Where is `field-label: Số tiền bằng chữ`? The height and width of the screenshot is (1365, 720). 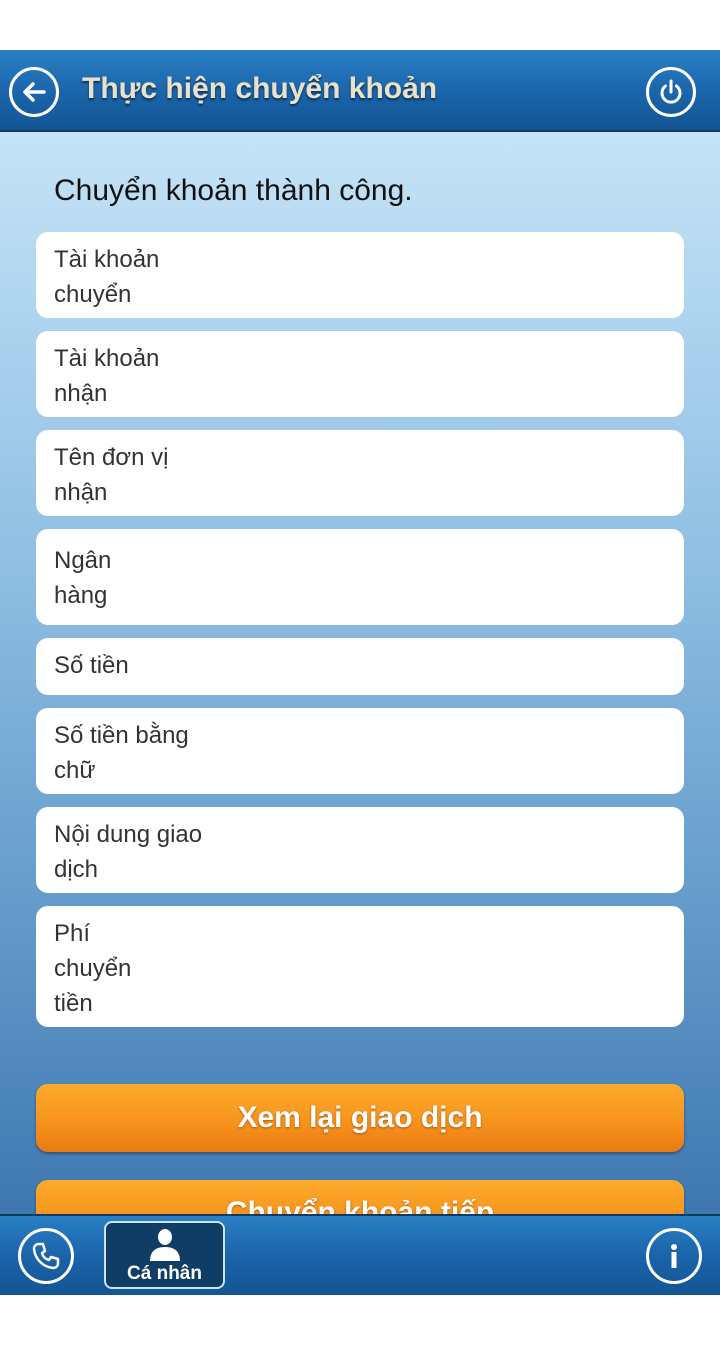 field-label: Số tiền bằng chữ is located at coordinates (121, 753).